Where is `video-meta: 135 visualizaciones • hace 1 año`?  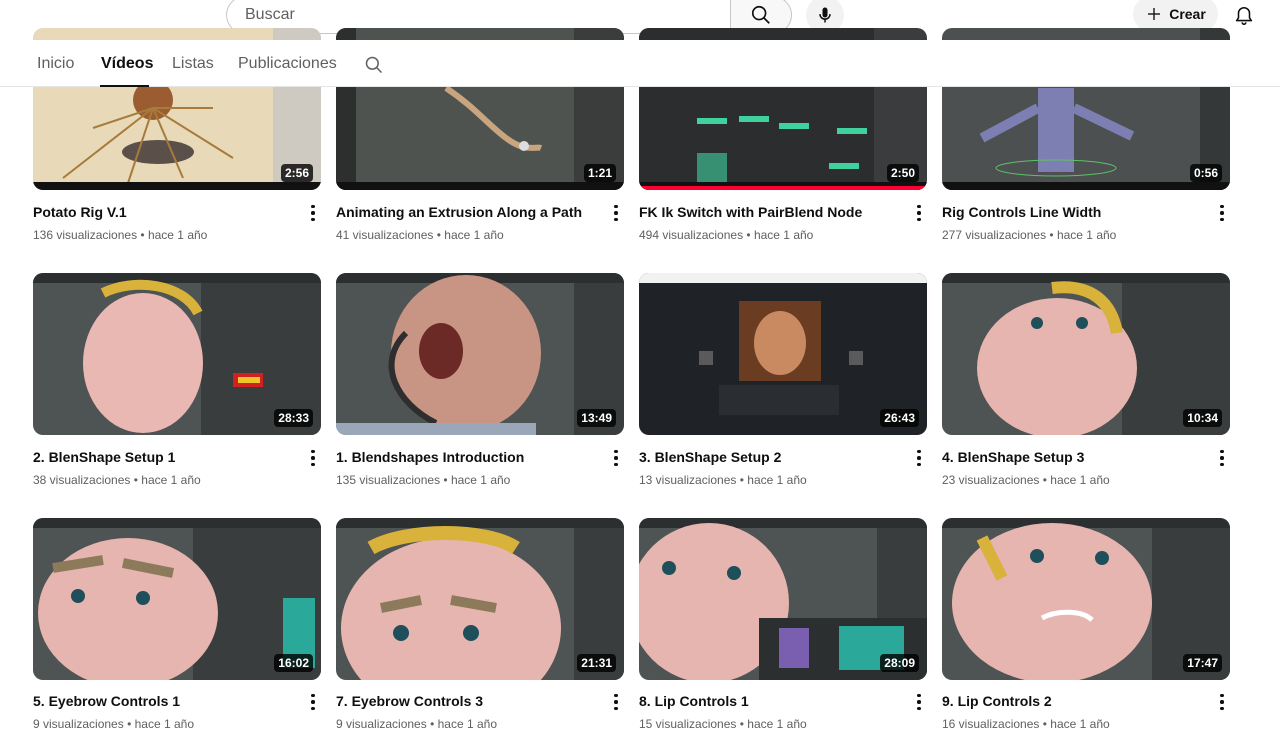 video-meta: 135 visualizaciones • hace 1 año is located at coordinates (423, 480).